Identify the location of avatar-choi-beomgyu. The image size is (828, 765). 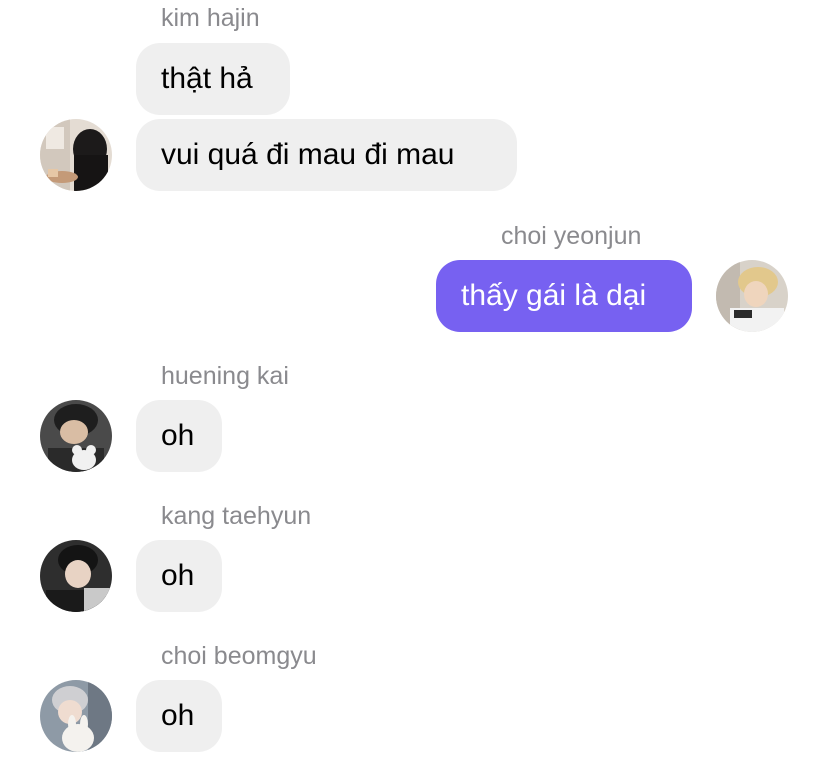
(76, 716).